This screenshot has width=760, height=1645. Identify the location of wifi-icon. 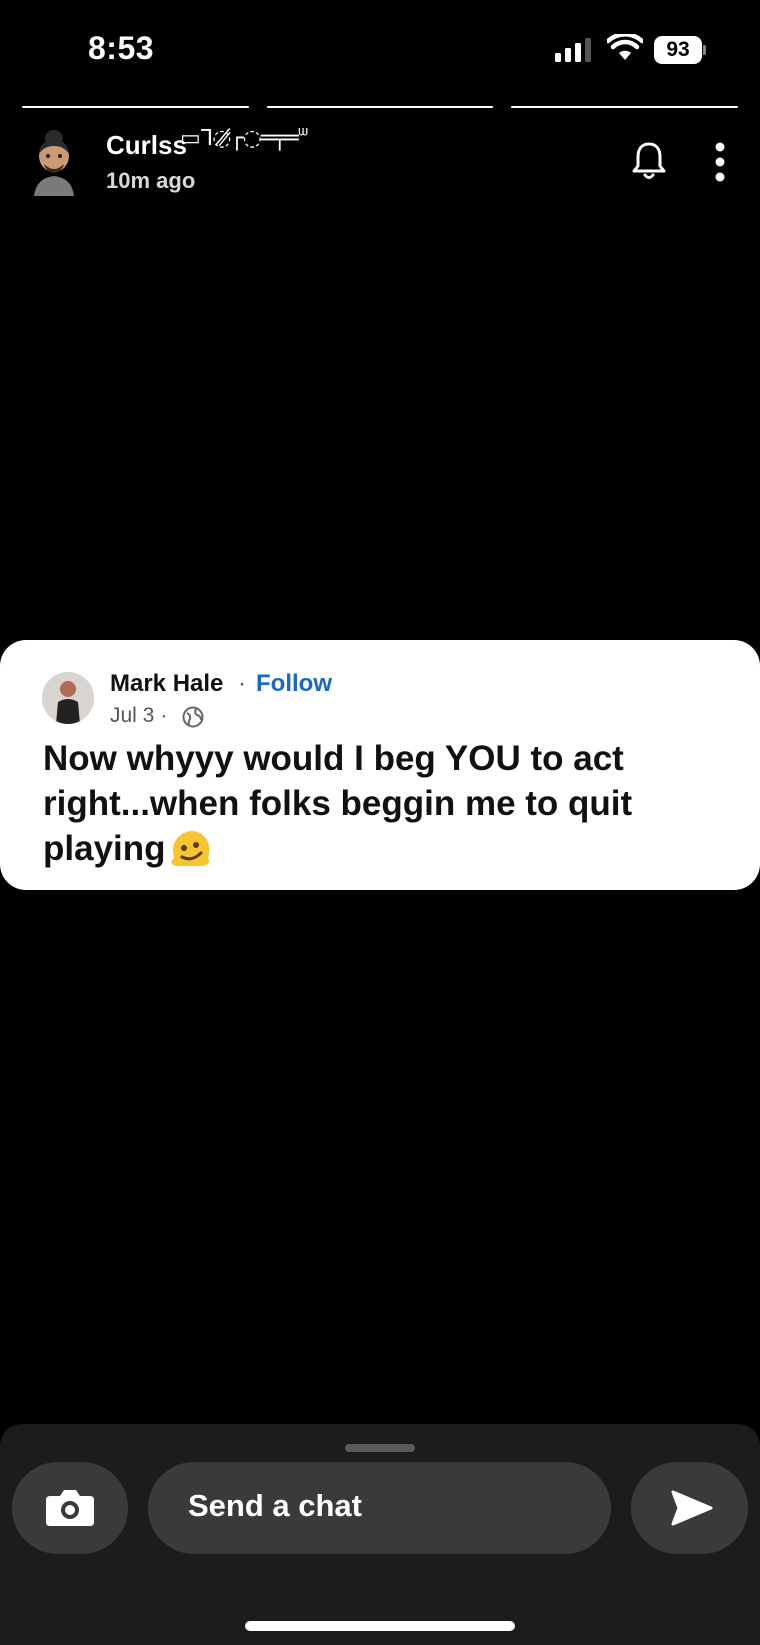
(625, 47).